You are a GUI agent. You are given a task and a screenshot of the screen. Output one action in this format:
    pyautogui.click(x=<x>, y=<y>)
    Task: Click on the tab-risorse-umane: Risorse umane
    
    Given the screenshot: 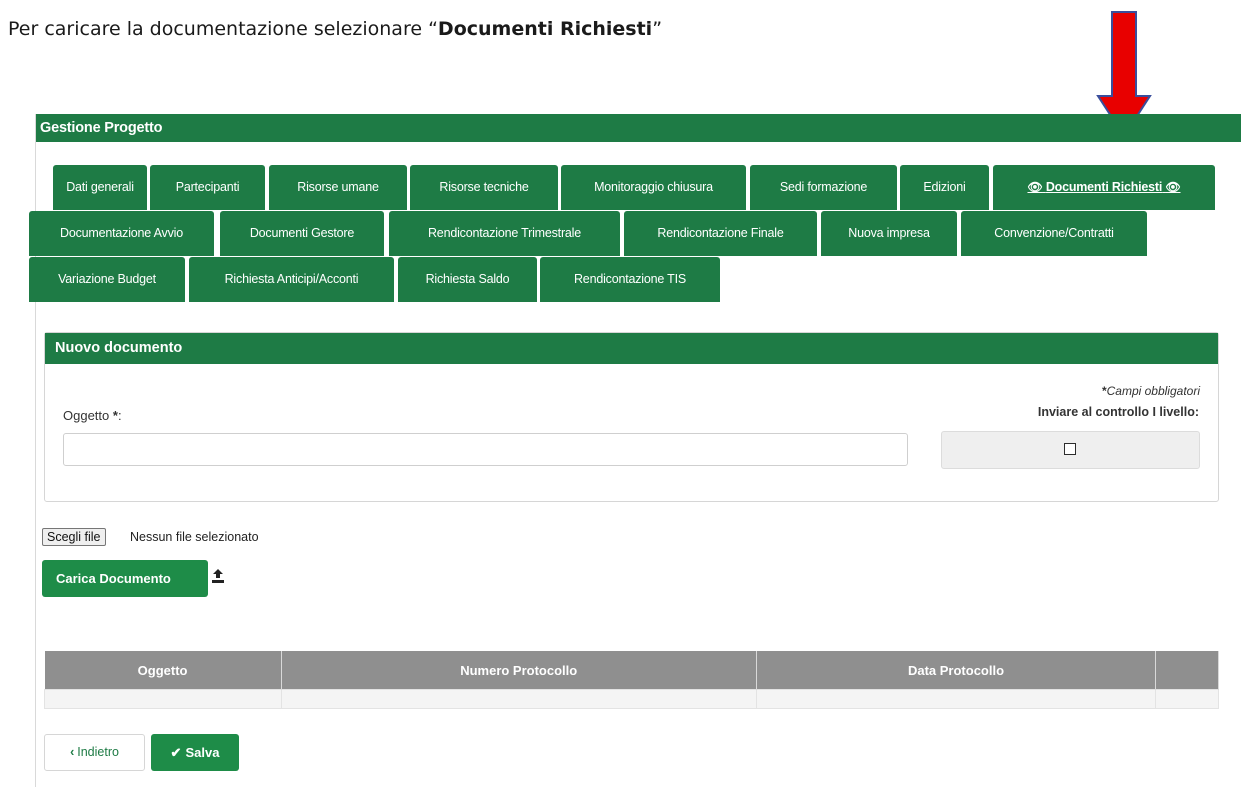 What is the action you would take?
    pyautogui.click(x=338, y=187)
    